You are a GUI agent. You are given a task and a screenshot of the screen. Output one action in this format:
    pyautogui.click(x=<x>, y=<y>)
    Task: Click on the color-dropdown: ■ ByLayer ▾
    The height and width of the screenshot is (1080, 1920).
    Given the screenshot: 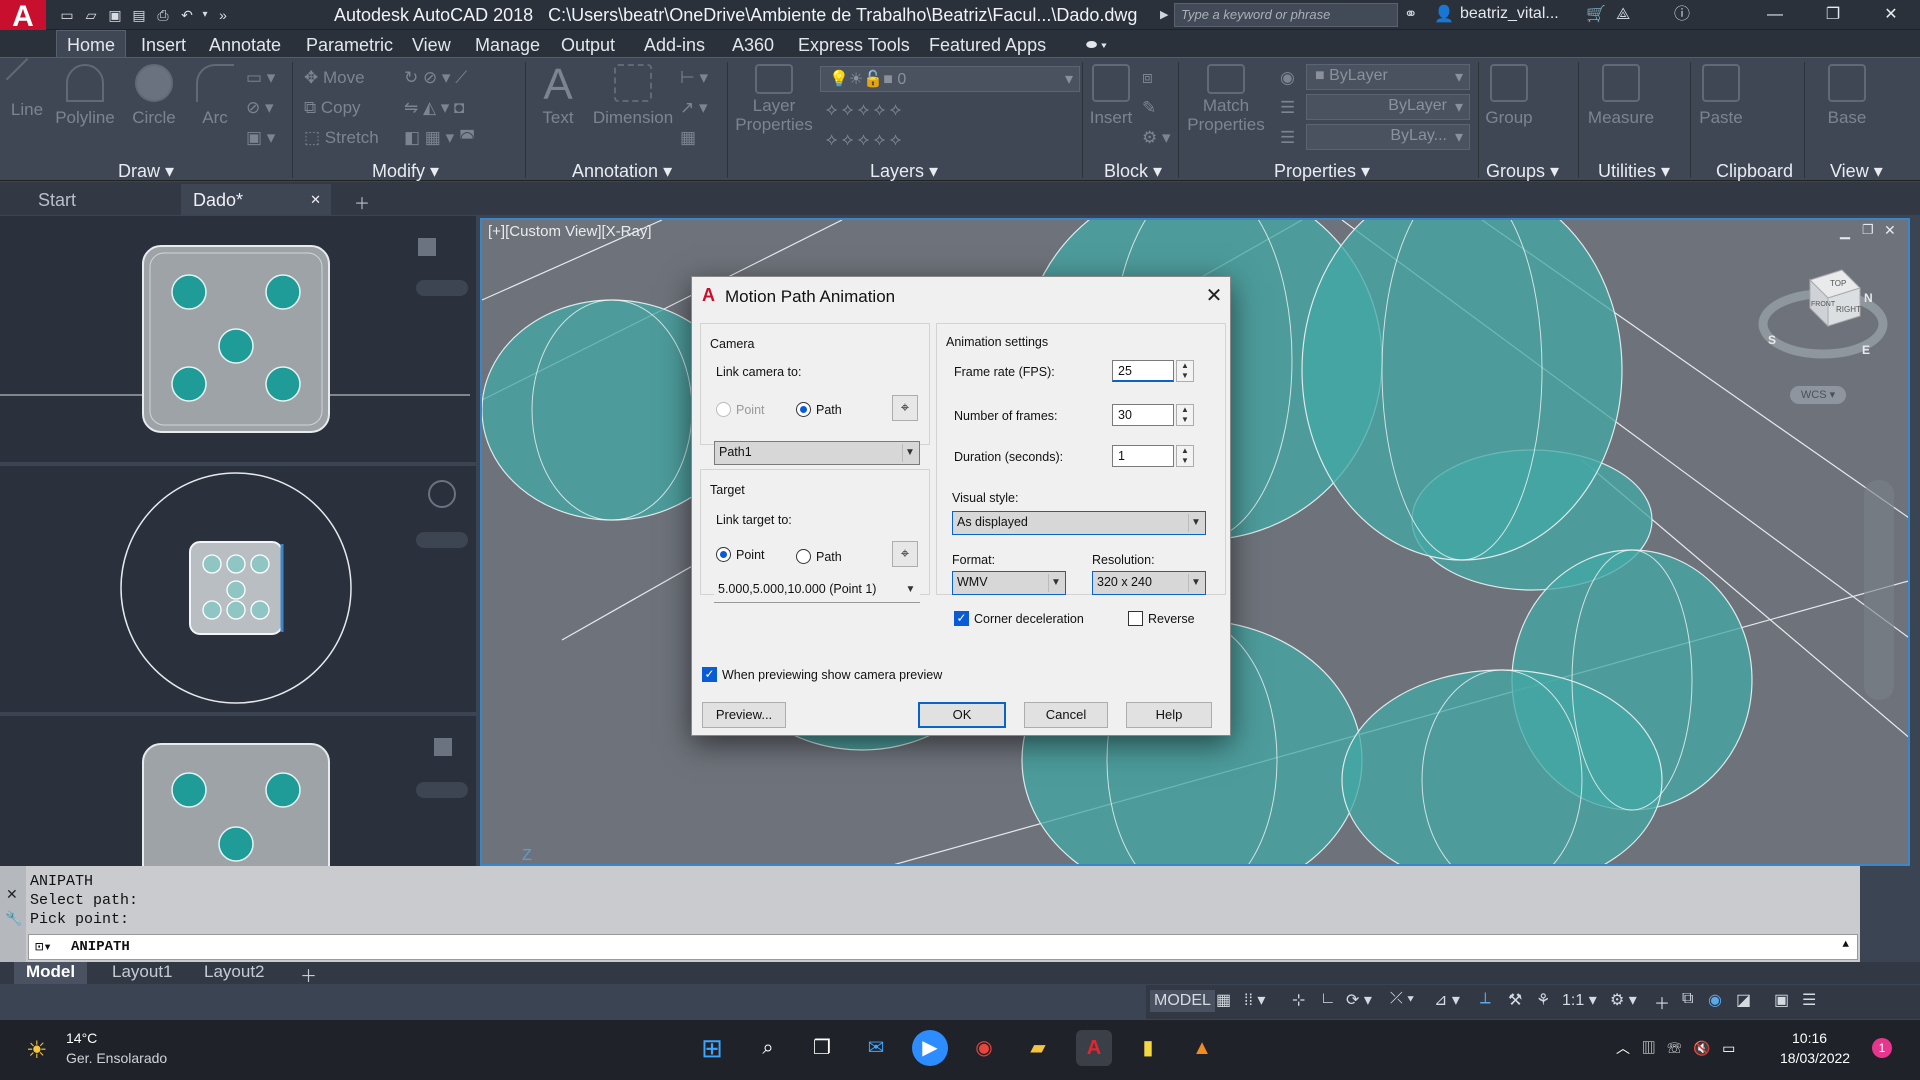 What is the action you would take?
    pyautogui.click(x=1388, y=77)
    